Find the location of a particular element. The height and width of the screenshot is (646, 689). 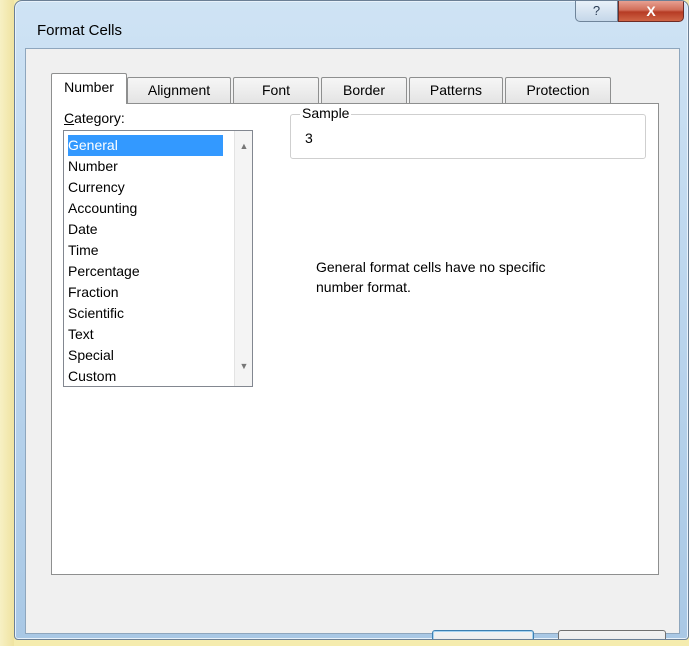

list-item-scientific: Scientific is located at coordinates (145, 313).